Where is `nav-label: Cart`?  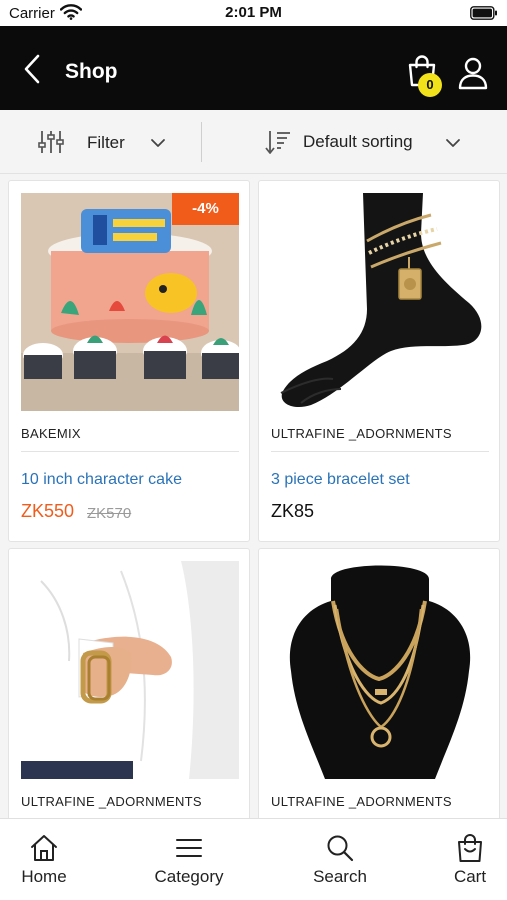
nav-label: Cart is located at coordinates (470, 876).